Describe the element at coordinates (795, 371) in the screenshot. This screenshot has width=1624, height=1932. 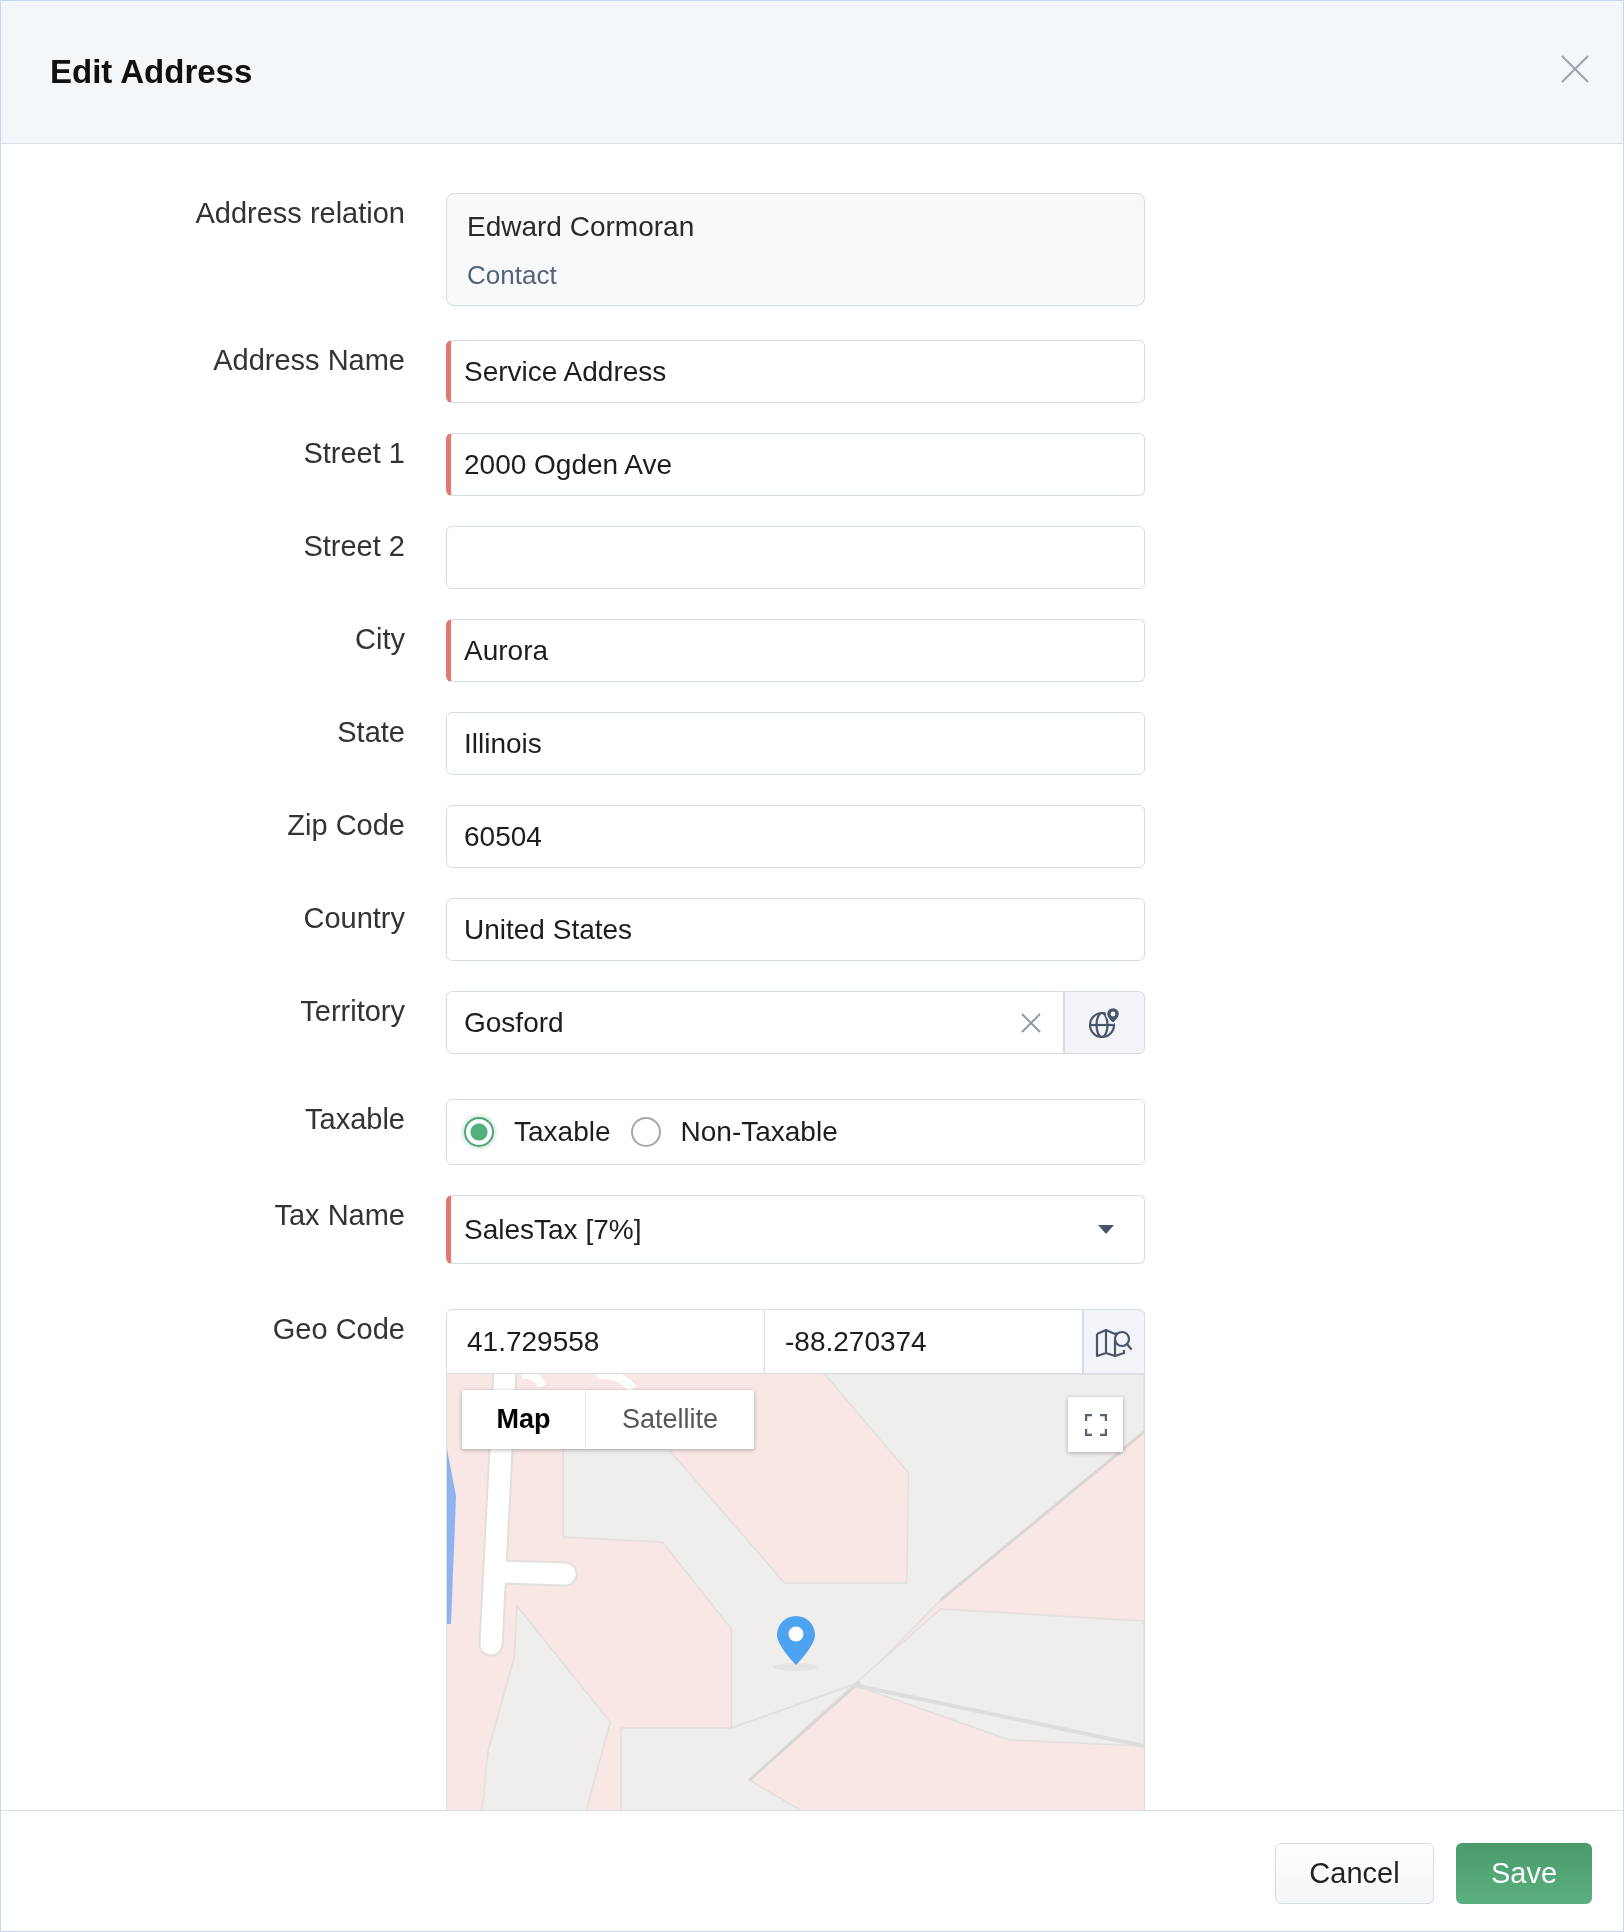
I see `text-field: Service Address` at that location.